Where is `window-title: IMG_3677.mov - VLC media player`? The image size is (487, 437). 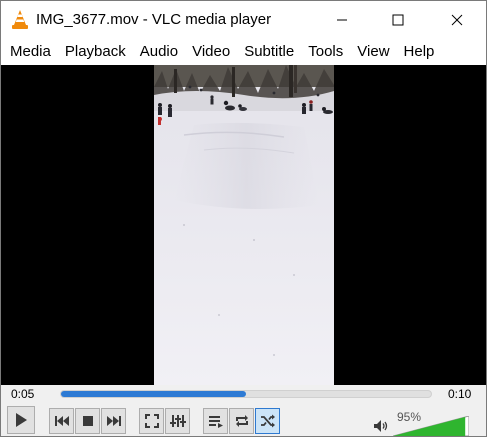 window-title: IMG_3677.mov - VLC media player is located at coordinates (154, 19).